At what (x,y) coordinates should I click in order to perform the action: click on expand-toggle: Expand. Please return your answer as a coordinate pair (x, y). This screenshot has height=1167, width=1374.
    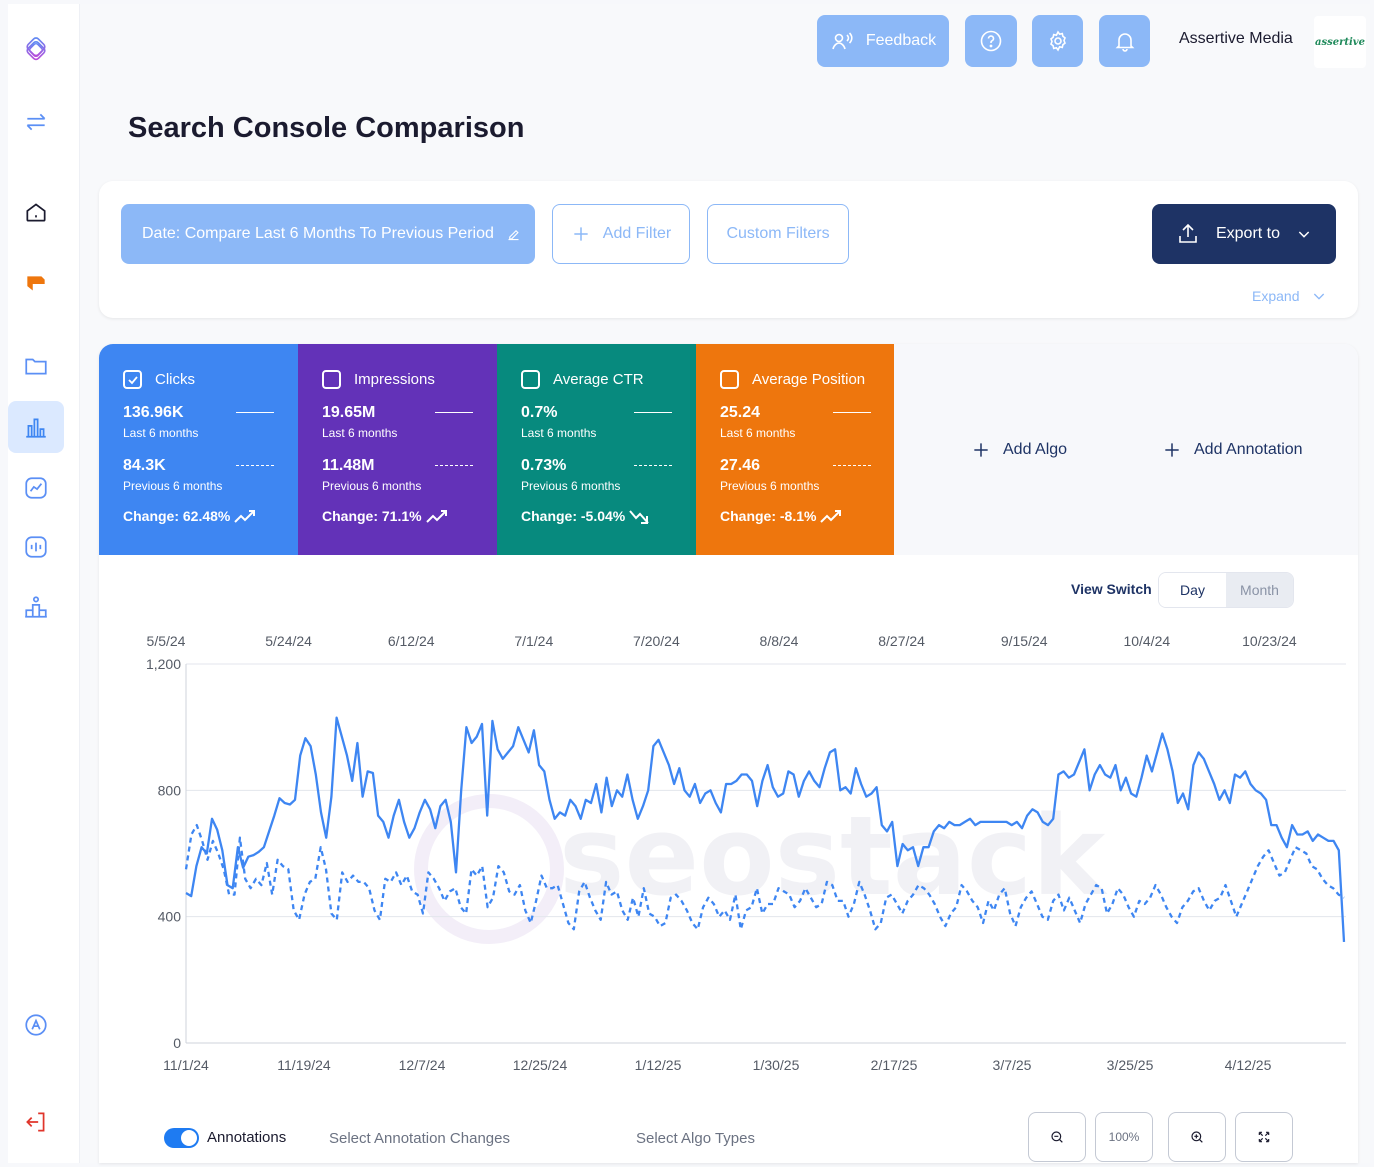
    Looking at the image, I should click on (1289, 296).